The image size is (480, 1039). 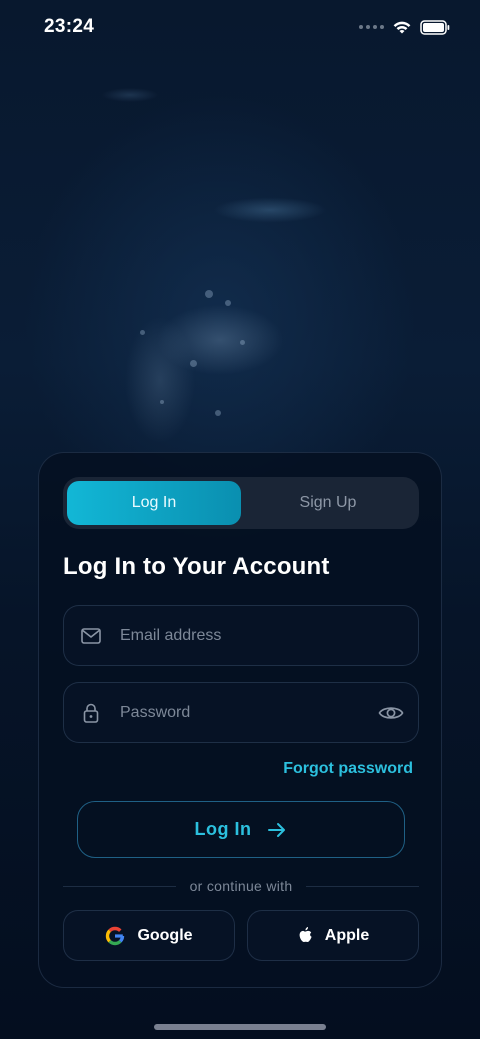 I want to click on divider-line-right, so click(x=363, y=886).